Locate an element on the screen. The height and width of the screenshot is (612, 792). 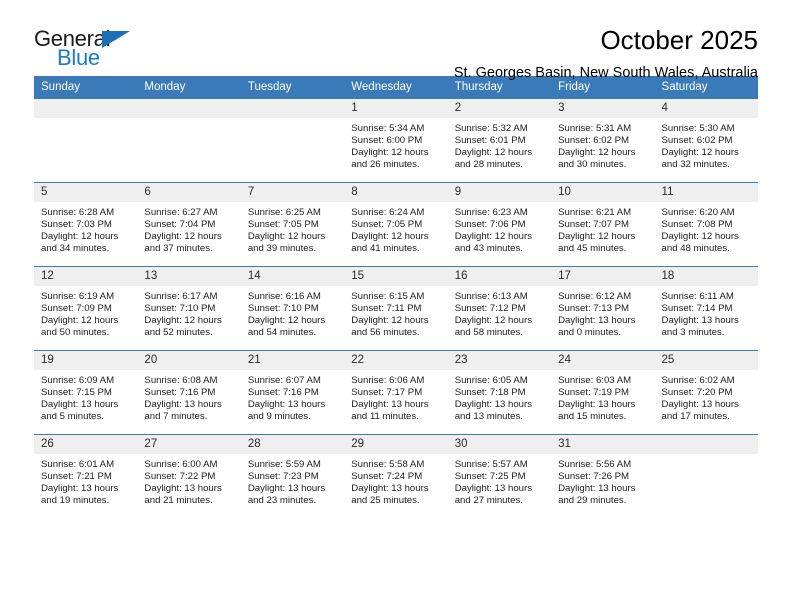
daylight-text-line2: and 54 minutes. is located at coordinates (282, 333).